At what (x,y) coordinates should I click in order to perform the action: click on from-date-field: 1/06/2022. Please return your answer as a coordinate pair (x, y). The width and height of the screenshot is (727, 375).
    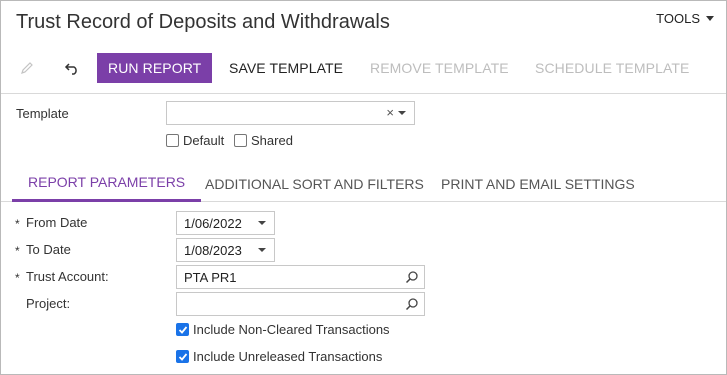
    Looking at the image, I should click on (225, 223).